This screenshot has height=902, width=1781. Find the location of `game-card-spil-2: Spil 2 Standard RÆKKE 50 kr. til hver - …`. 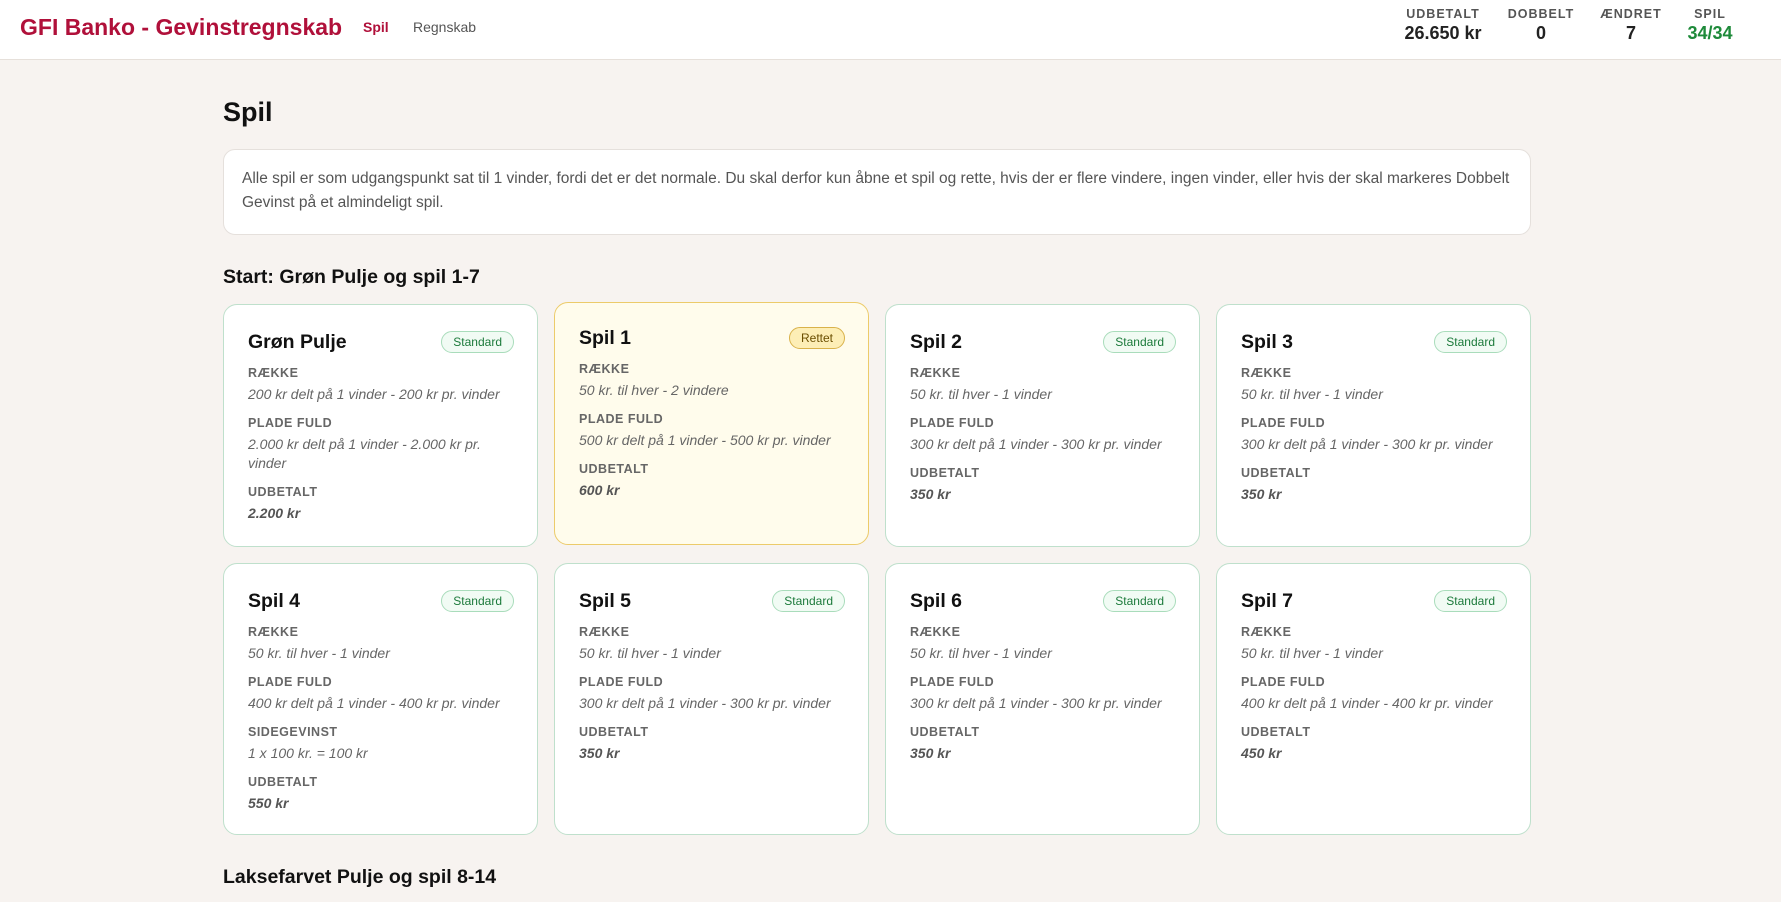

game-card-spil-2: Spil 2 Standard RÆKKE 50 kr. til hver - … is located at coordinates (1042, 425).